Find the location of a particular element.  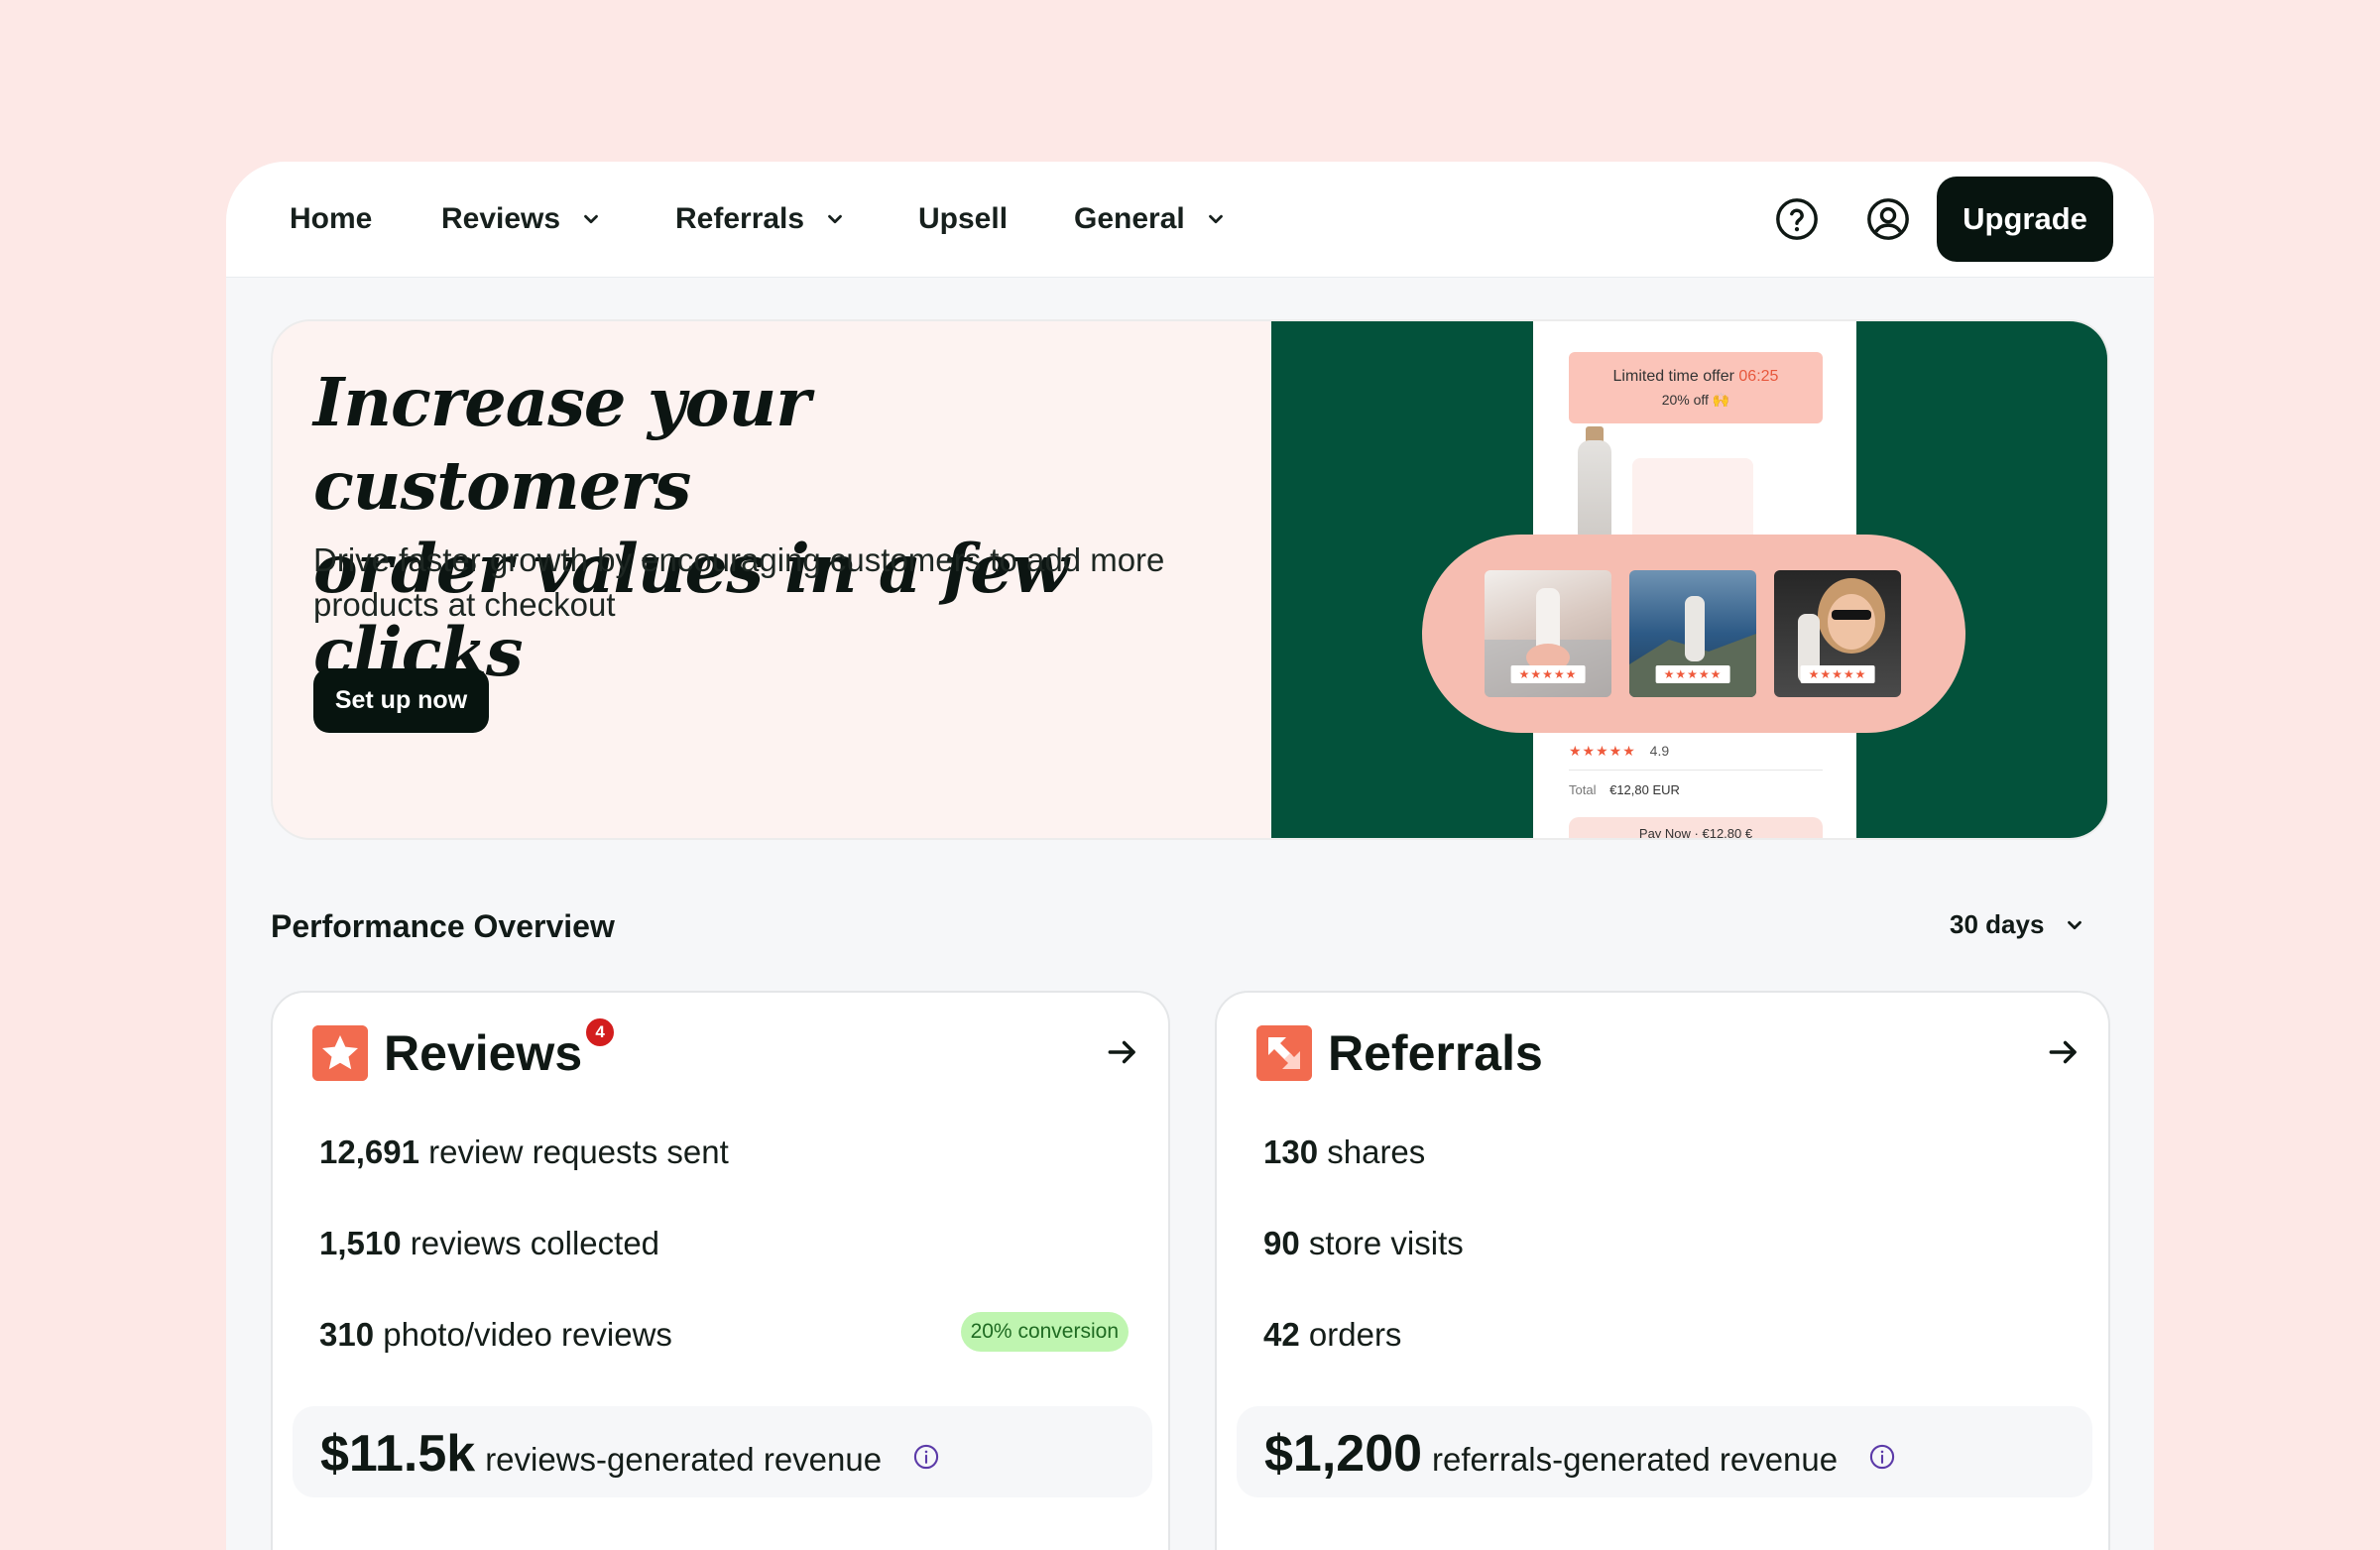

star-icon is located at coordinates (340, 1053).